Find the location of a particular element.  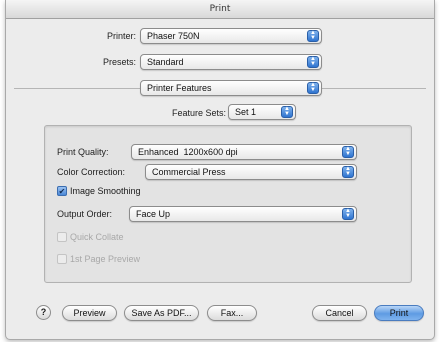

cancel-button: Cancel is located at coordinates (339, 313).